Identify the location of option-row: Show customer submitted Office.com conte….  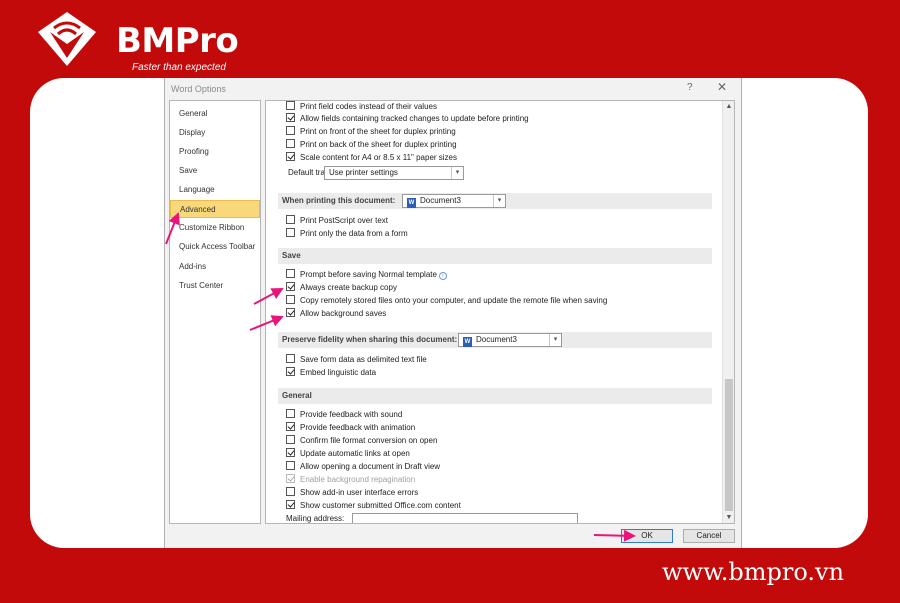
(373, 506).